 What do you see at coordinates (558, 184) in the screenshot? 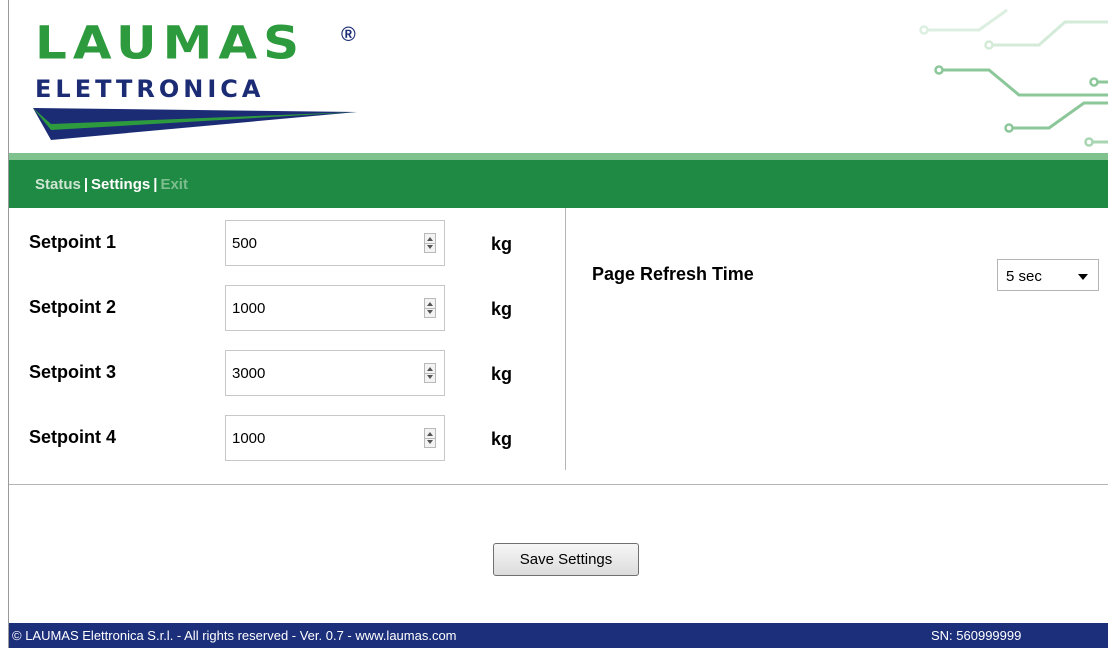
I see `nav-bar: Status | Settings | Exit` at bounding box center [558, 184].